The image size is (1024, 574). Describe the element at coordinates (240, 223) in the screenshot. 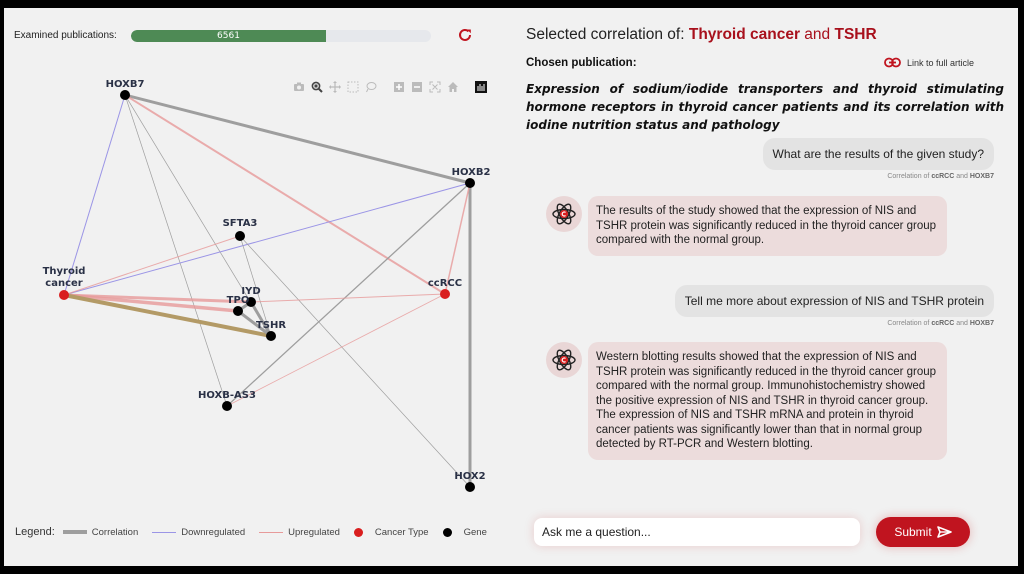

I see `node-label: SFTA3` at that location.